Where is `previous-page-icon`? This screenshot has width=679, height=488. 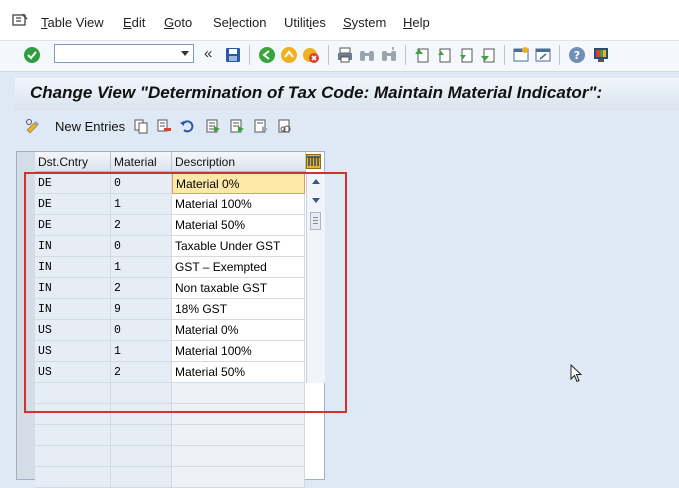
previous-page-icon is located at coordinates (444, 55).